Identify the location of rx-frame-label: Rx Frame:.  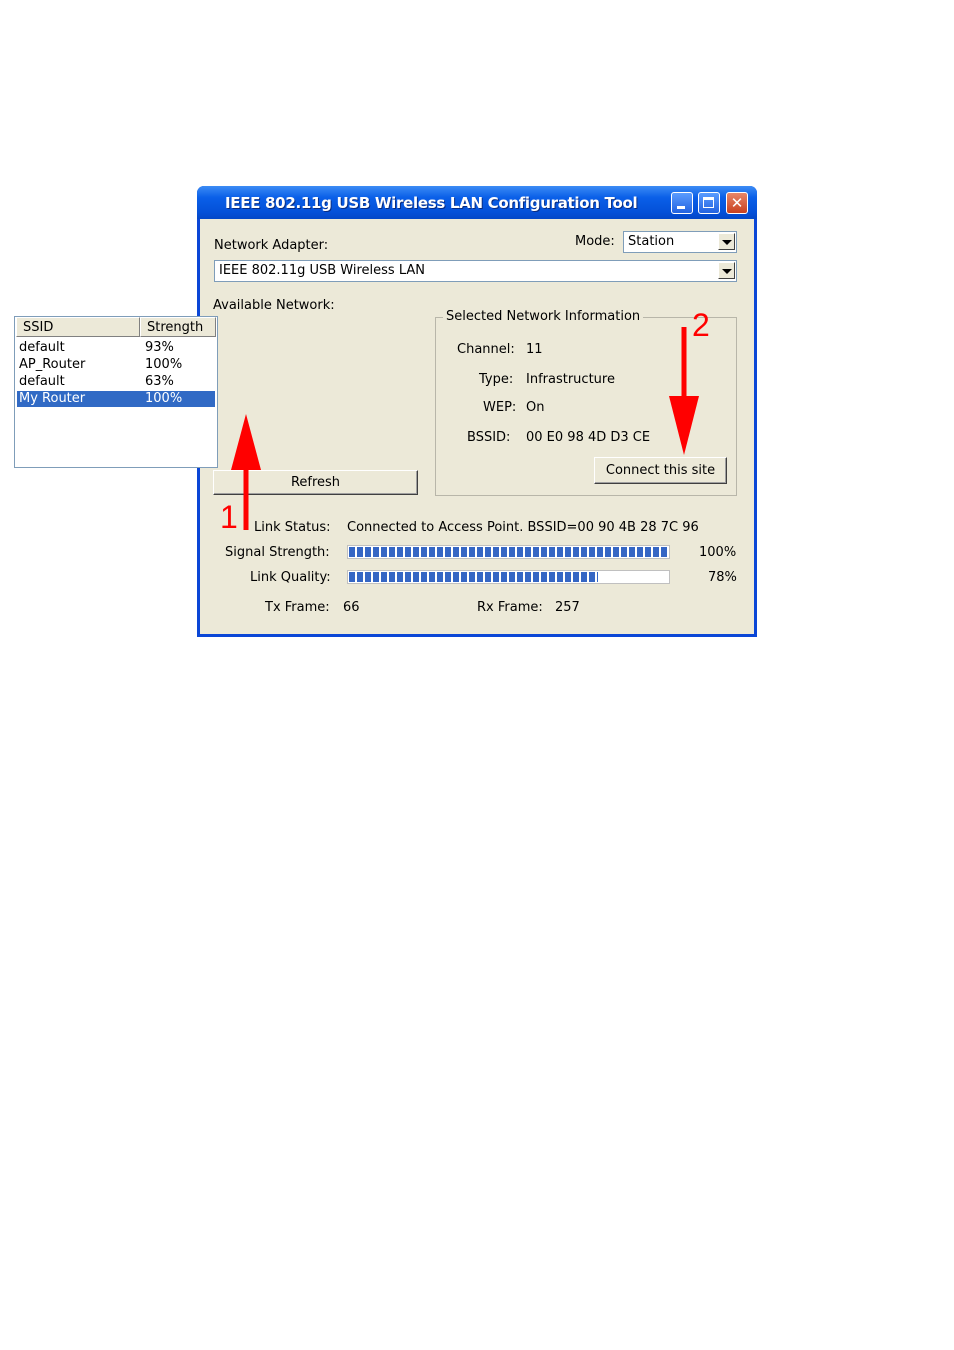
(510, 607).